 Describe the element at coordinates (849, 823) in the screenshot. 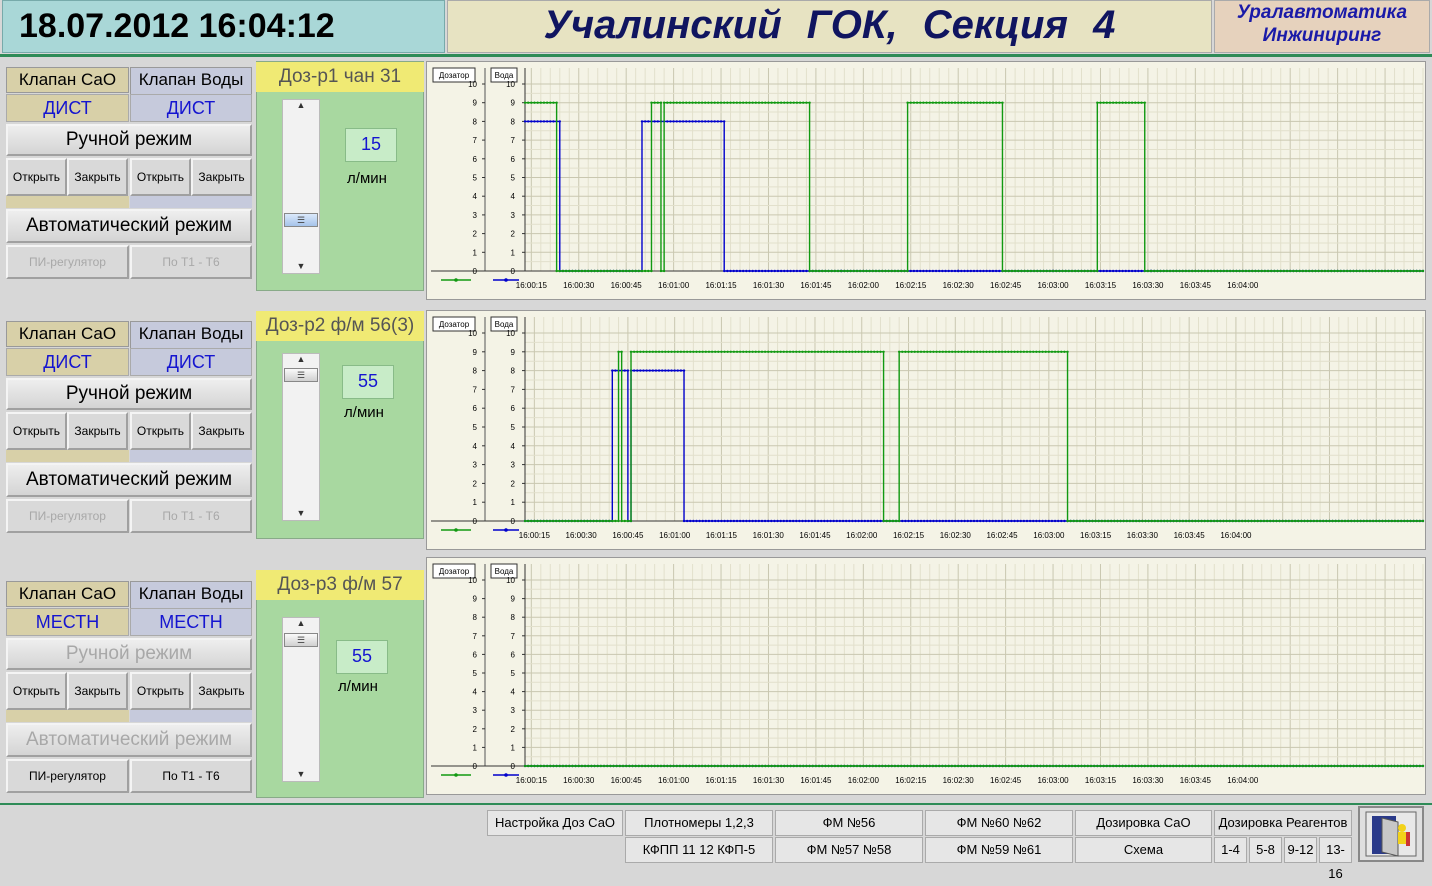

I see `nav-fm56-button: ФМ №56` at that location.